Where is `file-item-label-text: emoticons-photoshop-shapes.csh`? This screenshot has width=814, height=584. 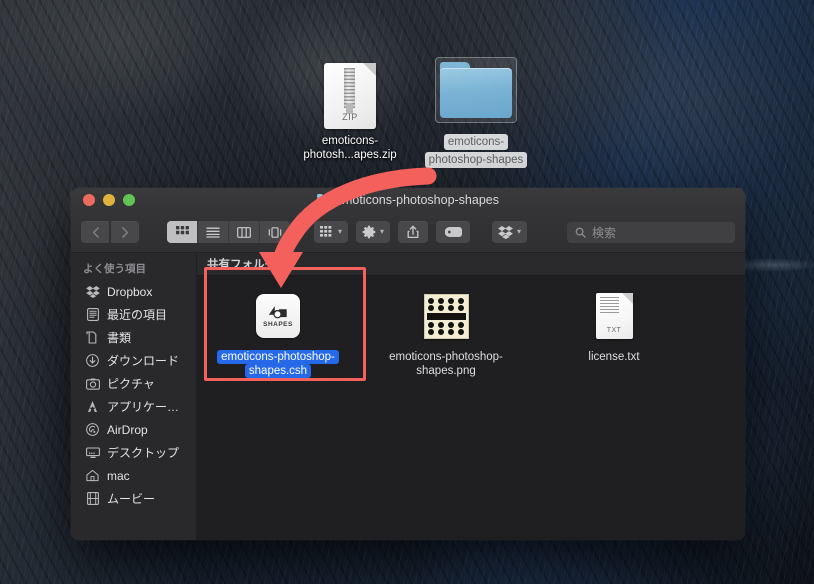 file-item-label-text: emoticons-photoshop-shapes.csh is located at coordinates (278, 364).